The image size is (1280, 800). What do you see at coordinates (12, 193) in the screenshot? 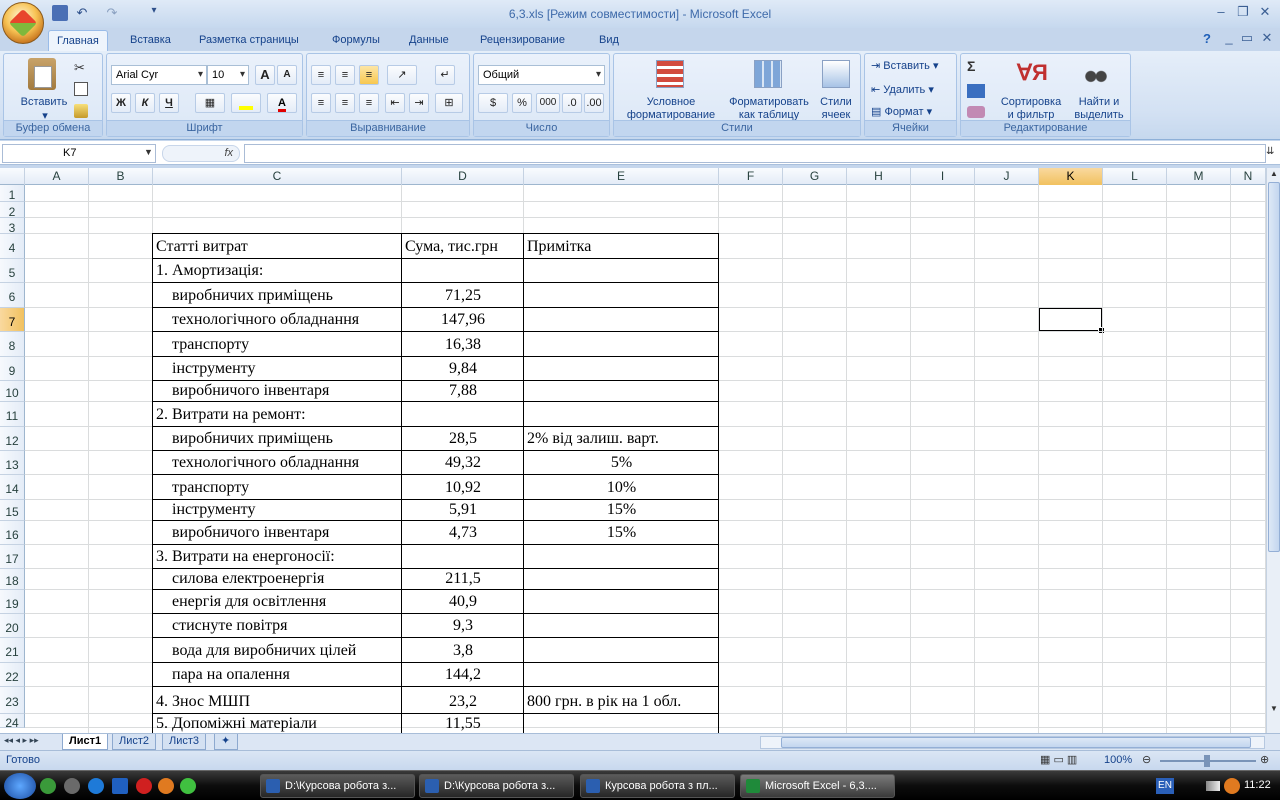
I see `row-header-1: 1` at bounding box center [12, 193].